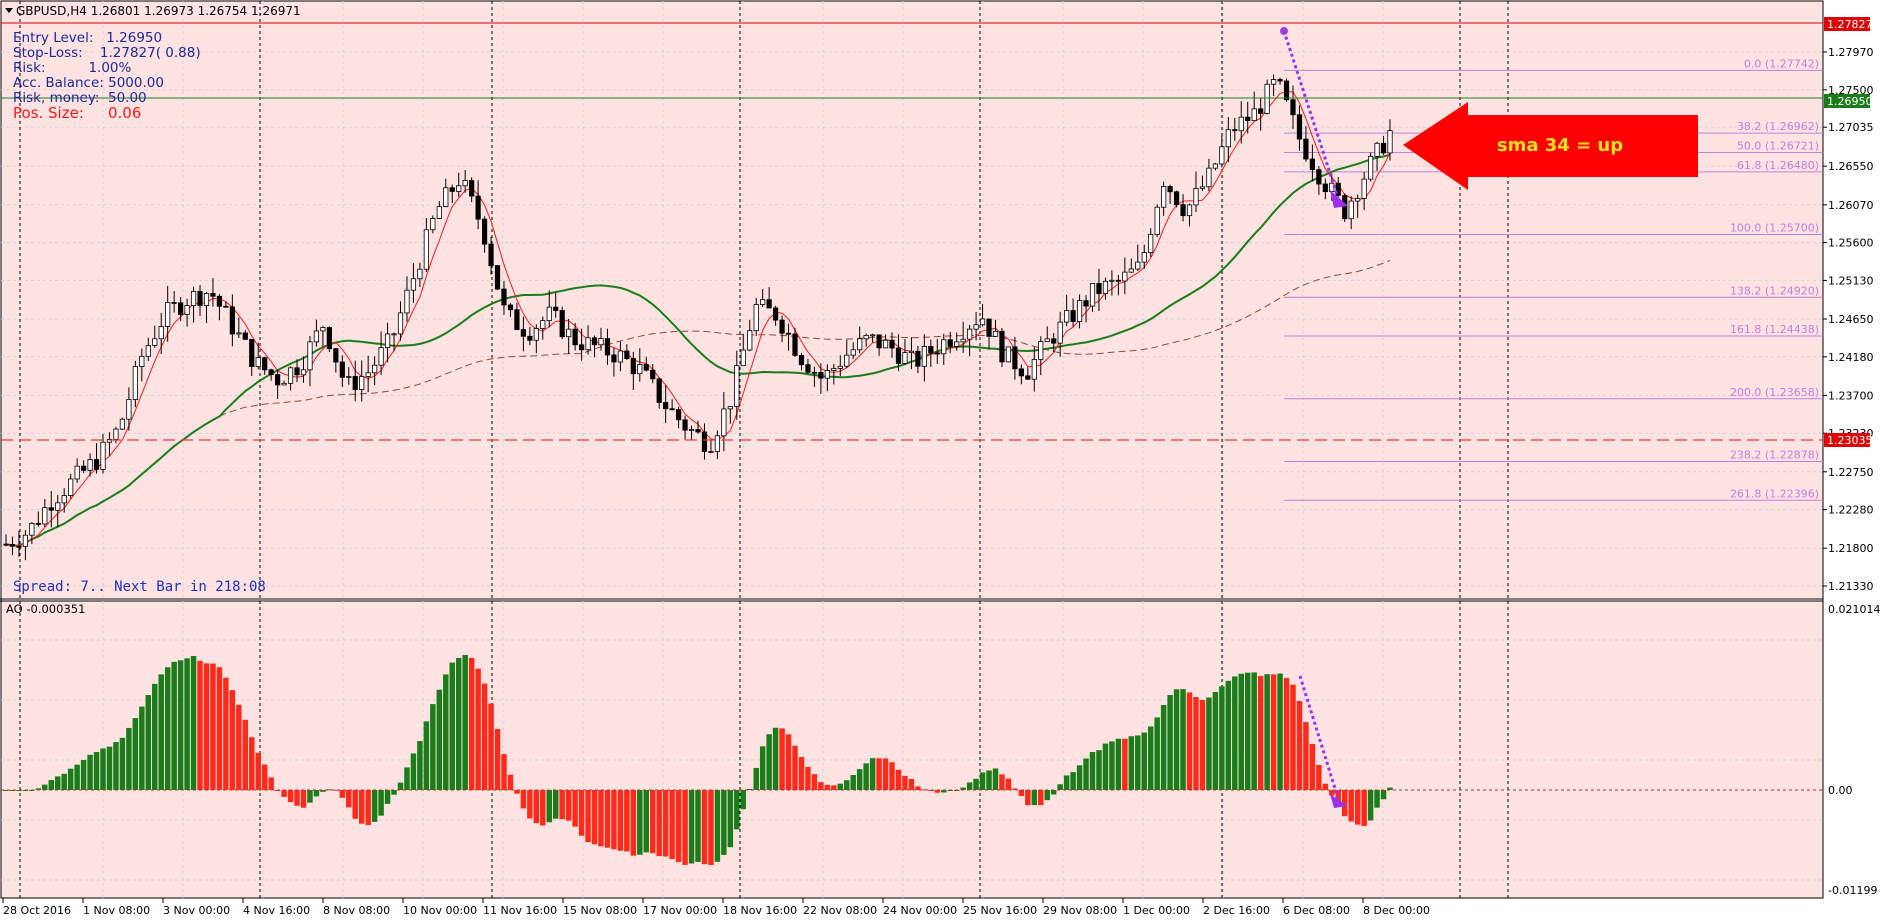 Image resolution: width=1882 pixels, height=922 pixels. What do you see at coordinates (45, 609) in the screenshot?
I see `ao-label: AO -0.000351` at bounding box center [45, 609].